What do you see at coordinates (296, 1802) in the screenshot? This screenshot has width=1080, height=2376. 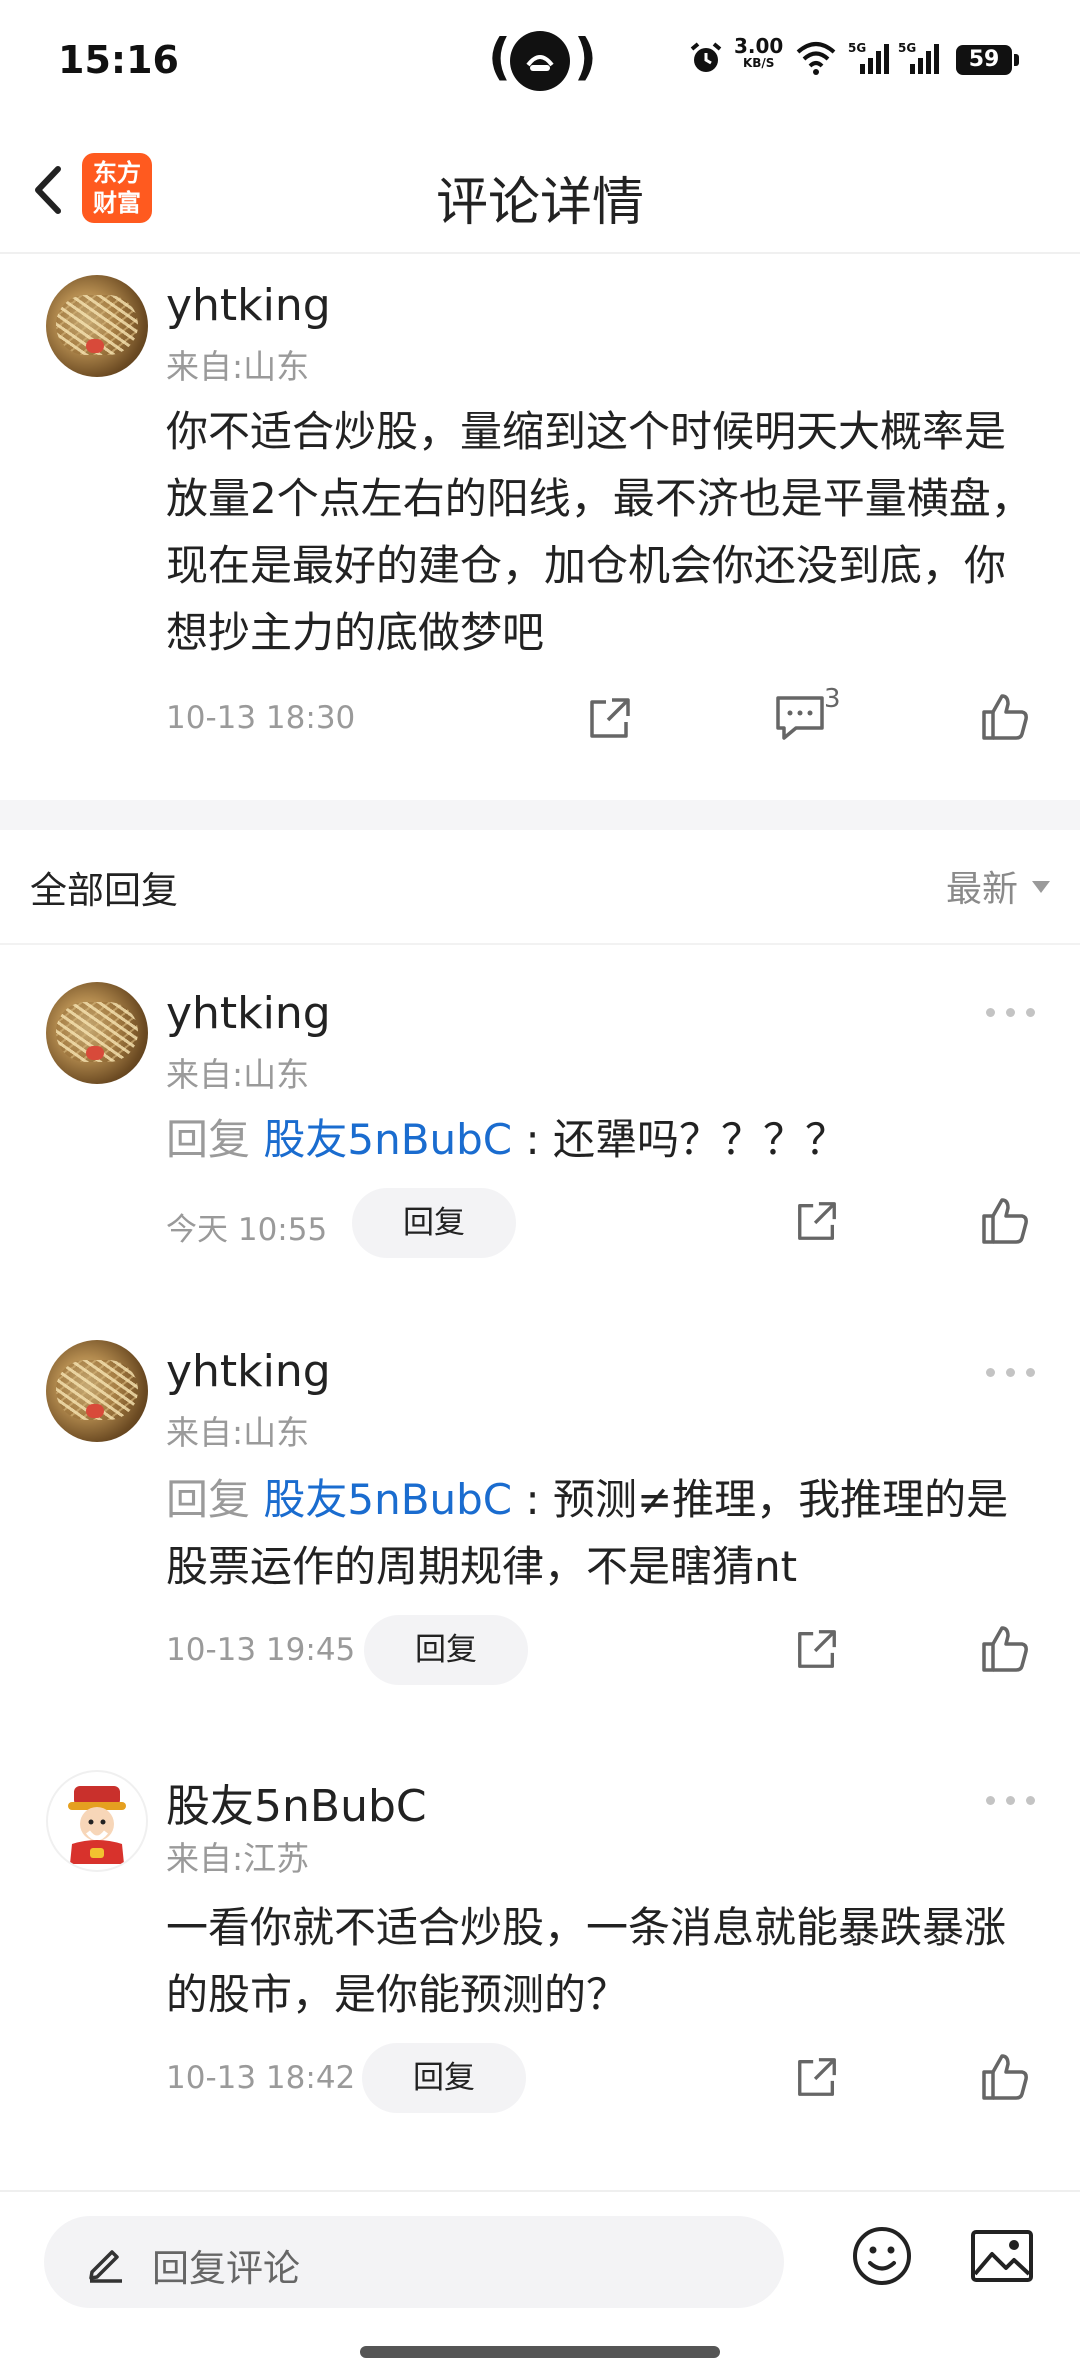 I see `reply-username: 股友5nBubC` at bounding box center [296, 1802].